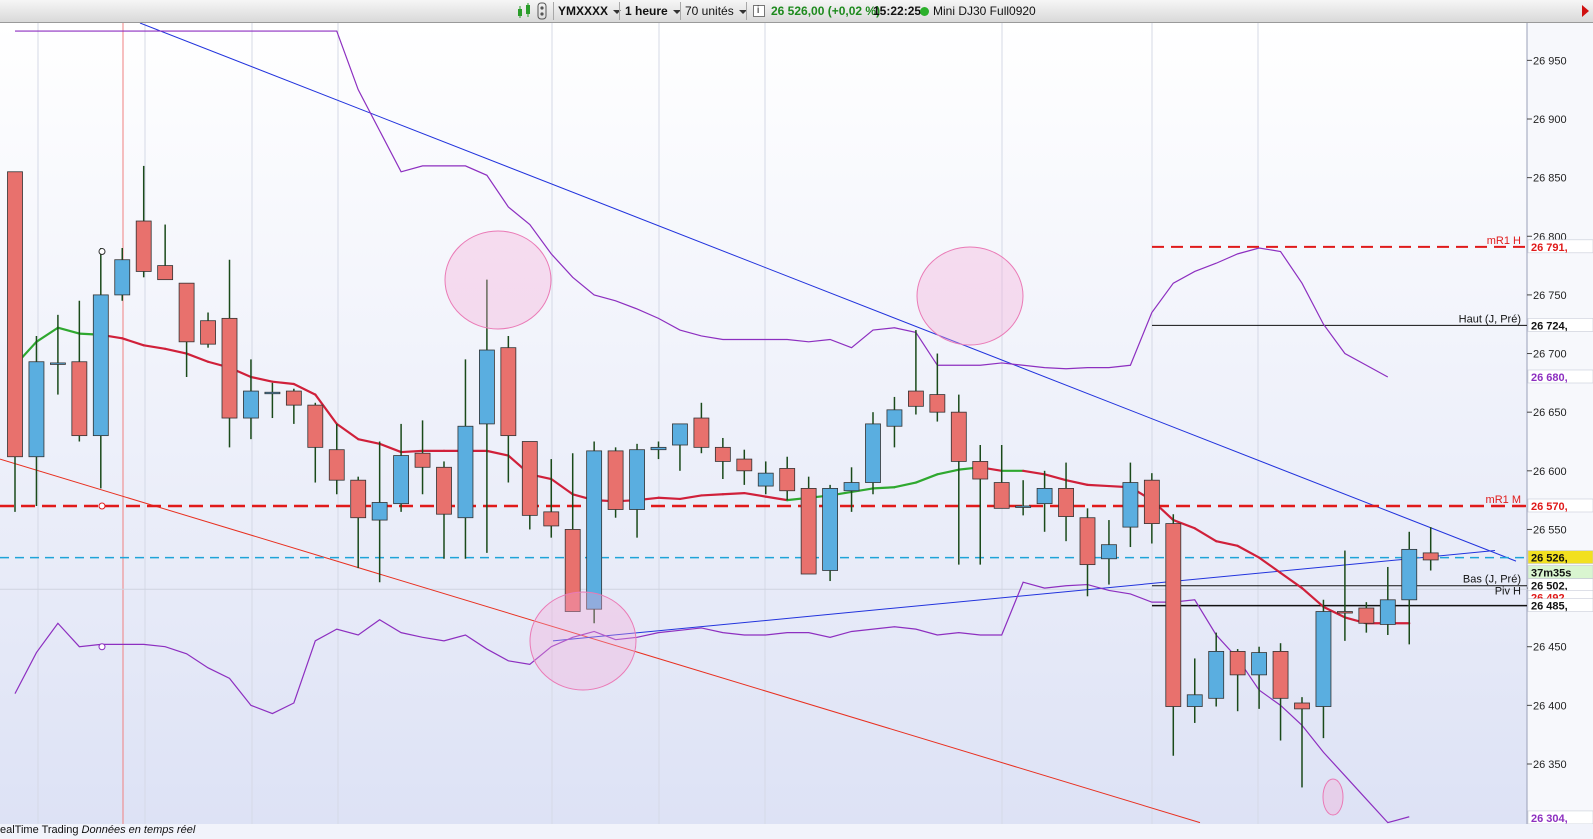 The width and height of the screenshot is (1593, 839). Describe the element at coordinates (102, 647) in the screenshot. I see `bollinger-marker` at that location.